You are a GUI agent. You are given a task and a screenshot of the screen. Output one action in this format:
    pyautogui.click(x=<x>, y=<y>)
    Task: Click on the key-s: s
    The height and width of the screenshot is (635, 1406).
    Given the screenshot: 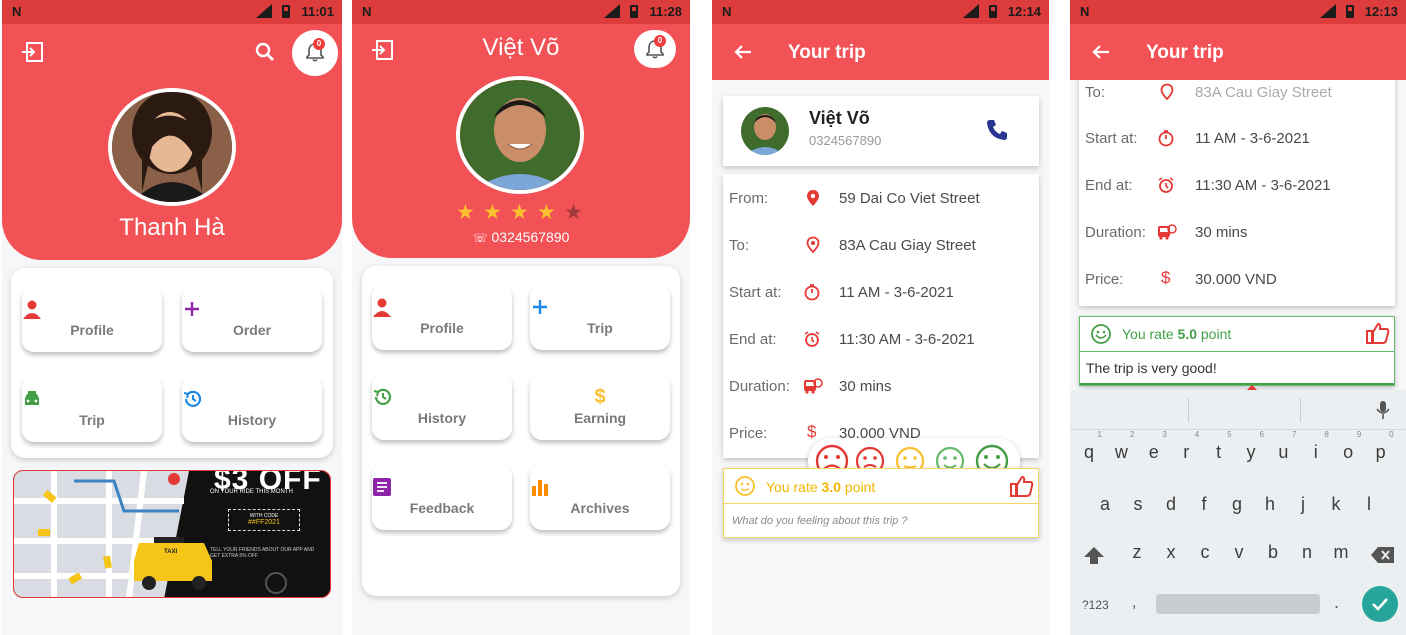 What is the action you would take?
    pyautogui.click(x=1138, y=504)
    